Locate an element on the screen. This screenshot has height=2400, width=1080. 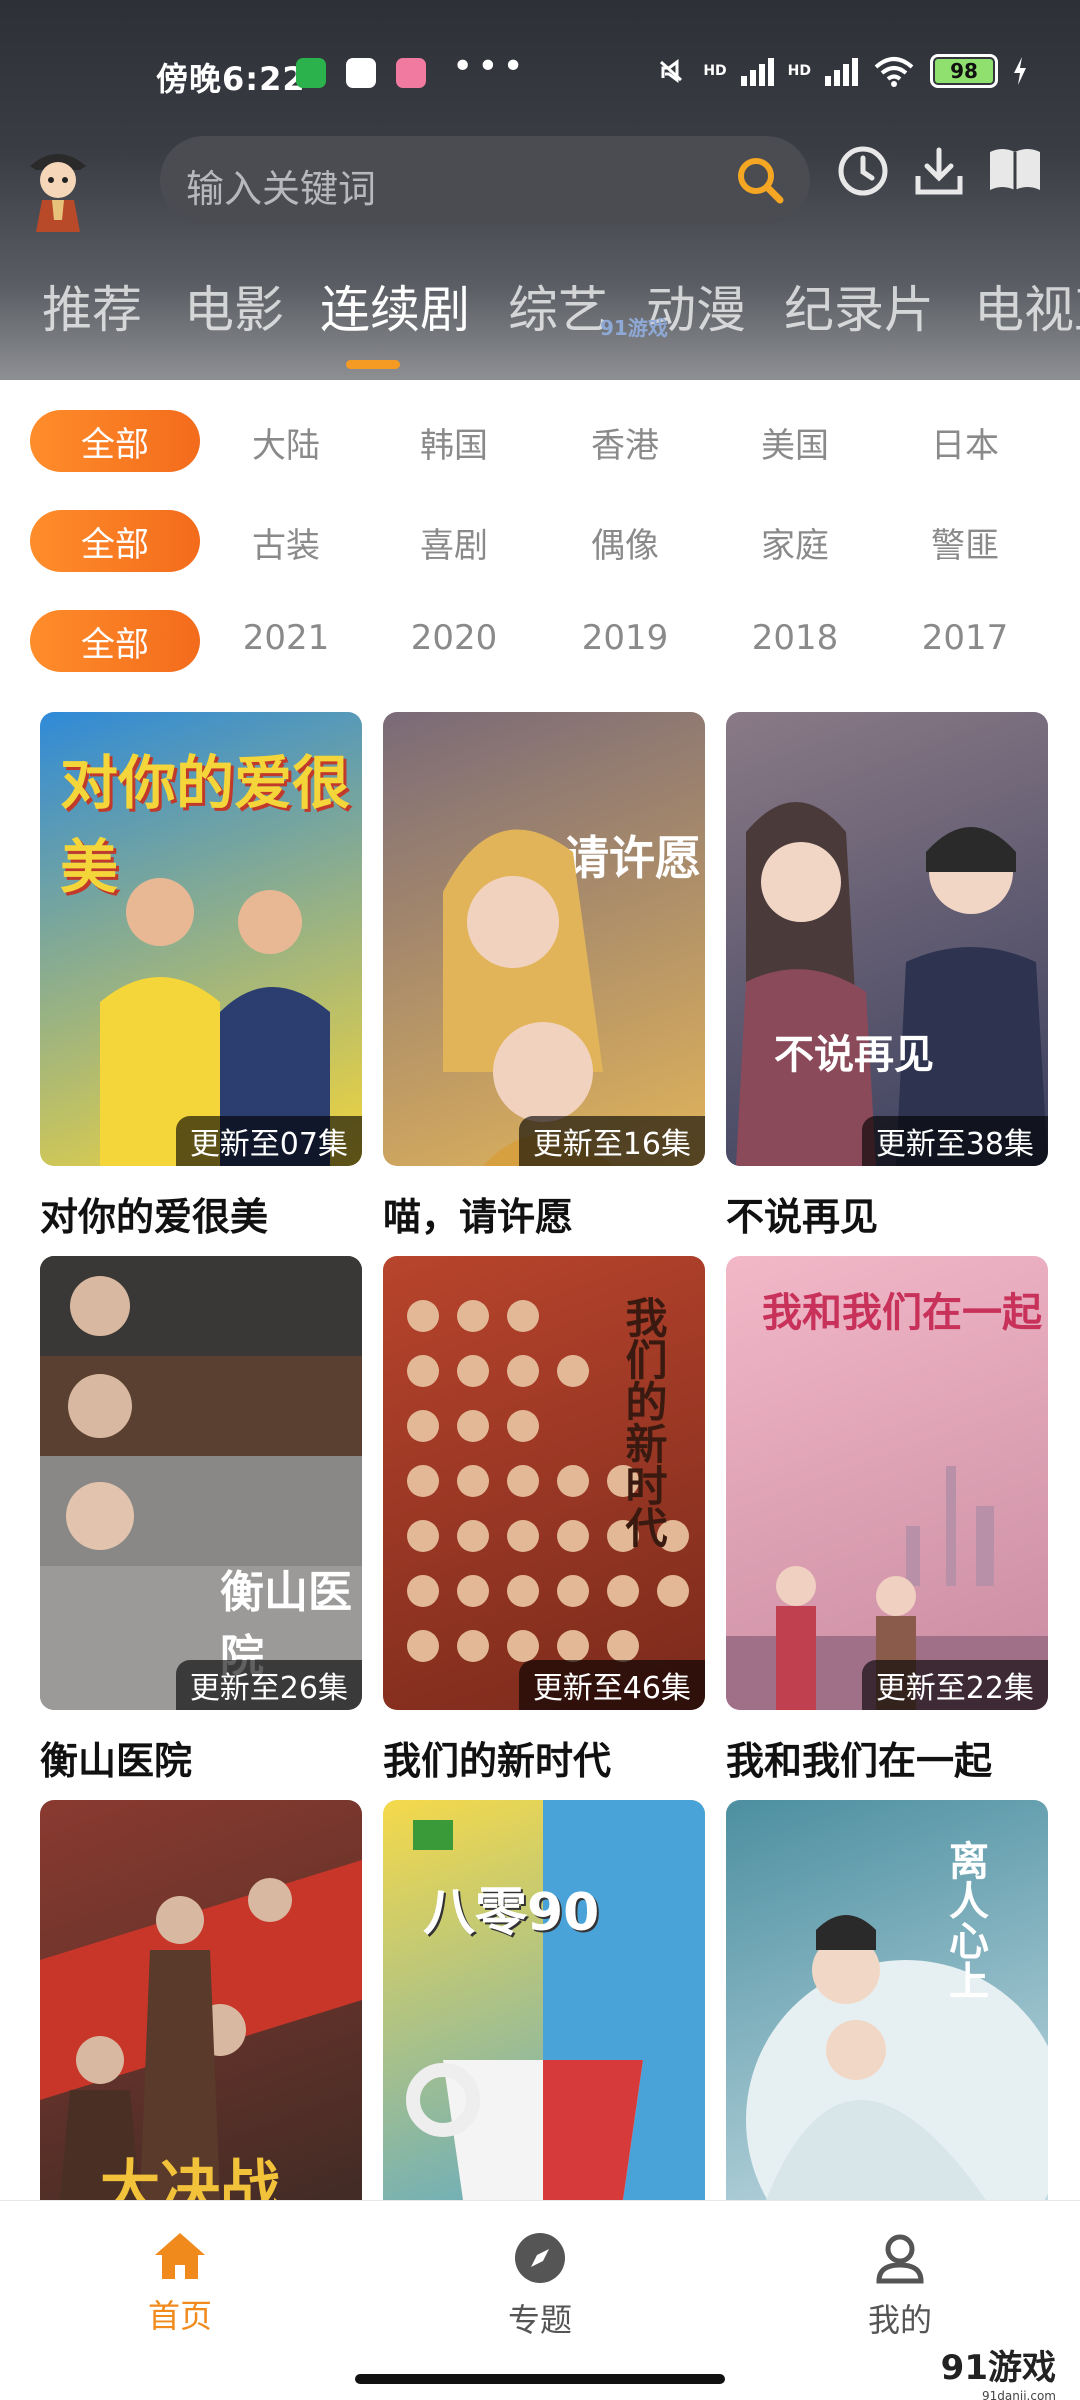
brand-url: 91danji.com is located at coordinates (1019, 2394).